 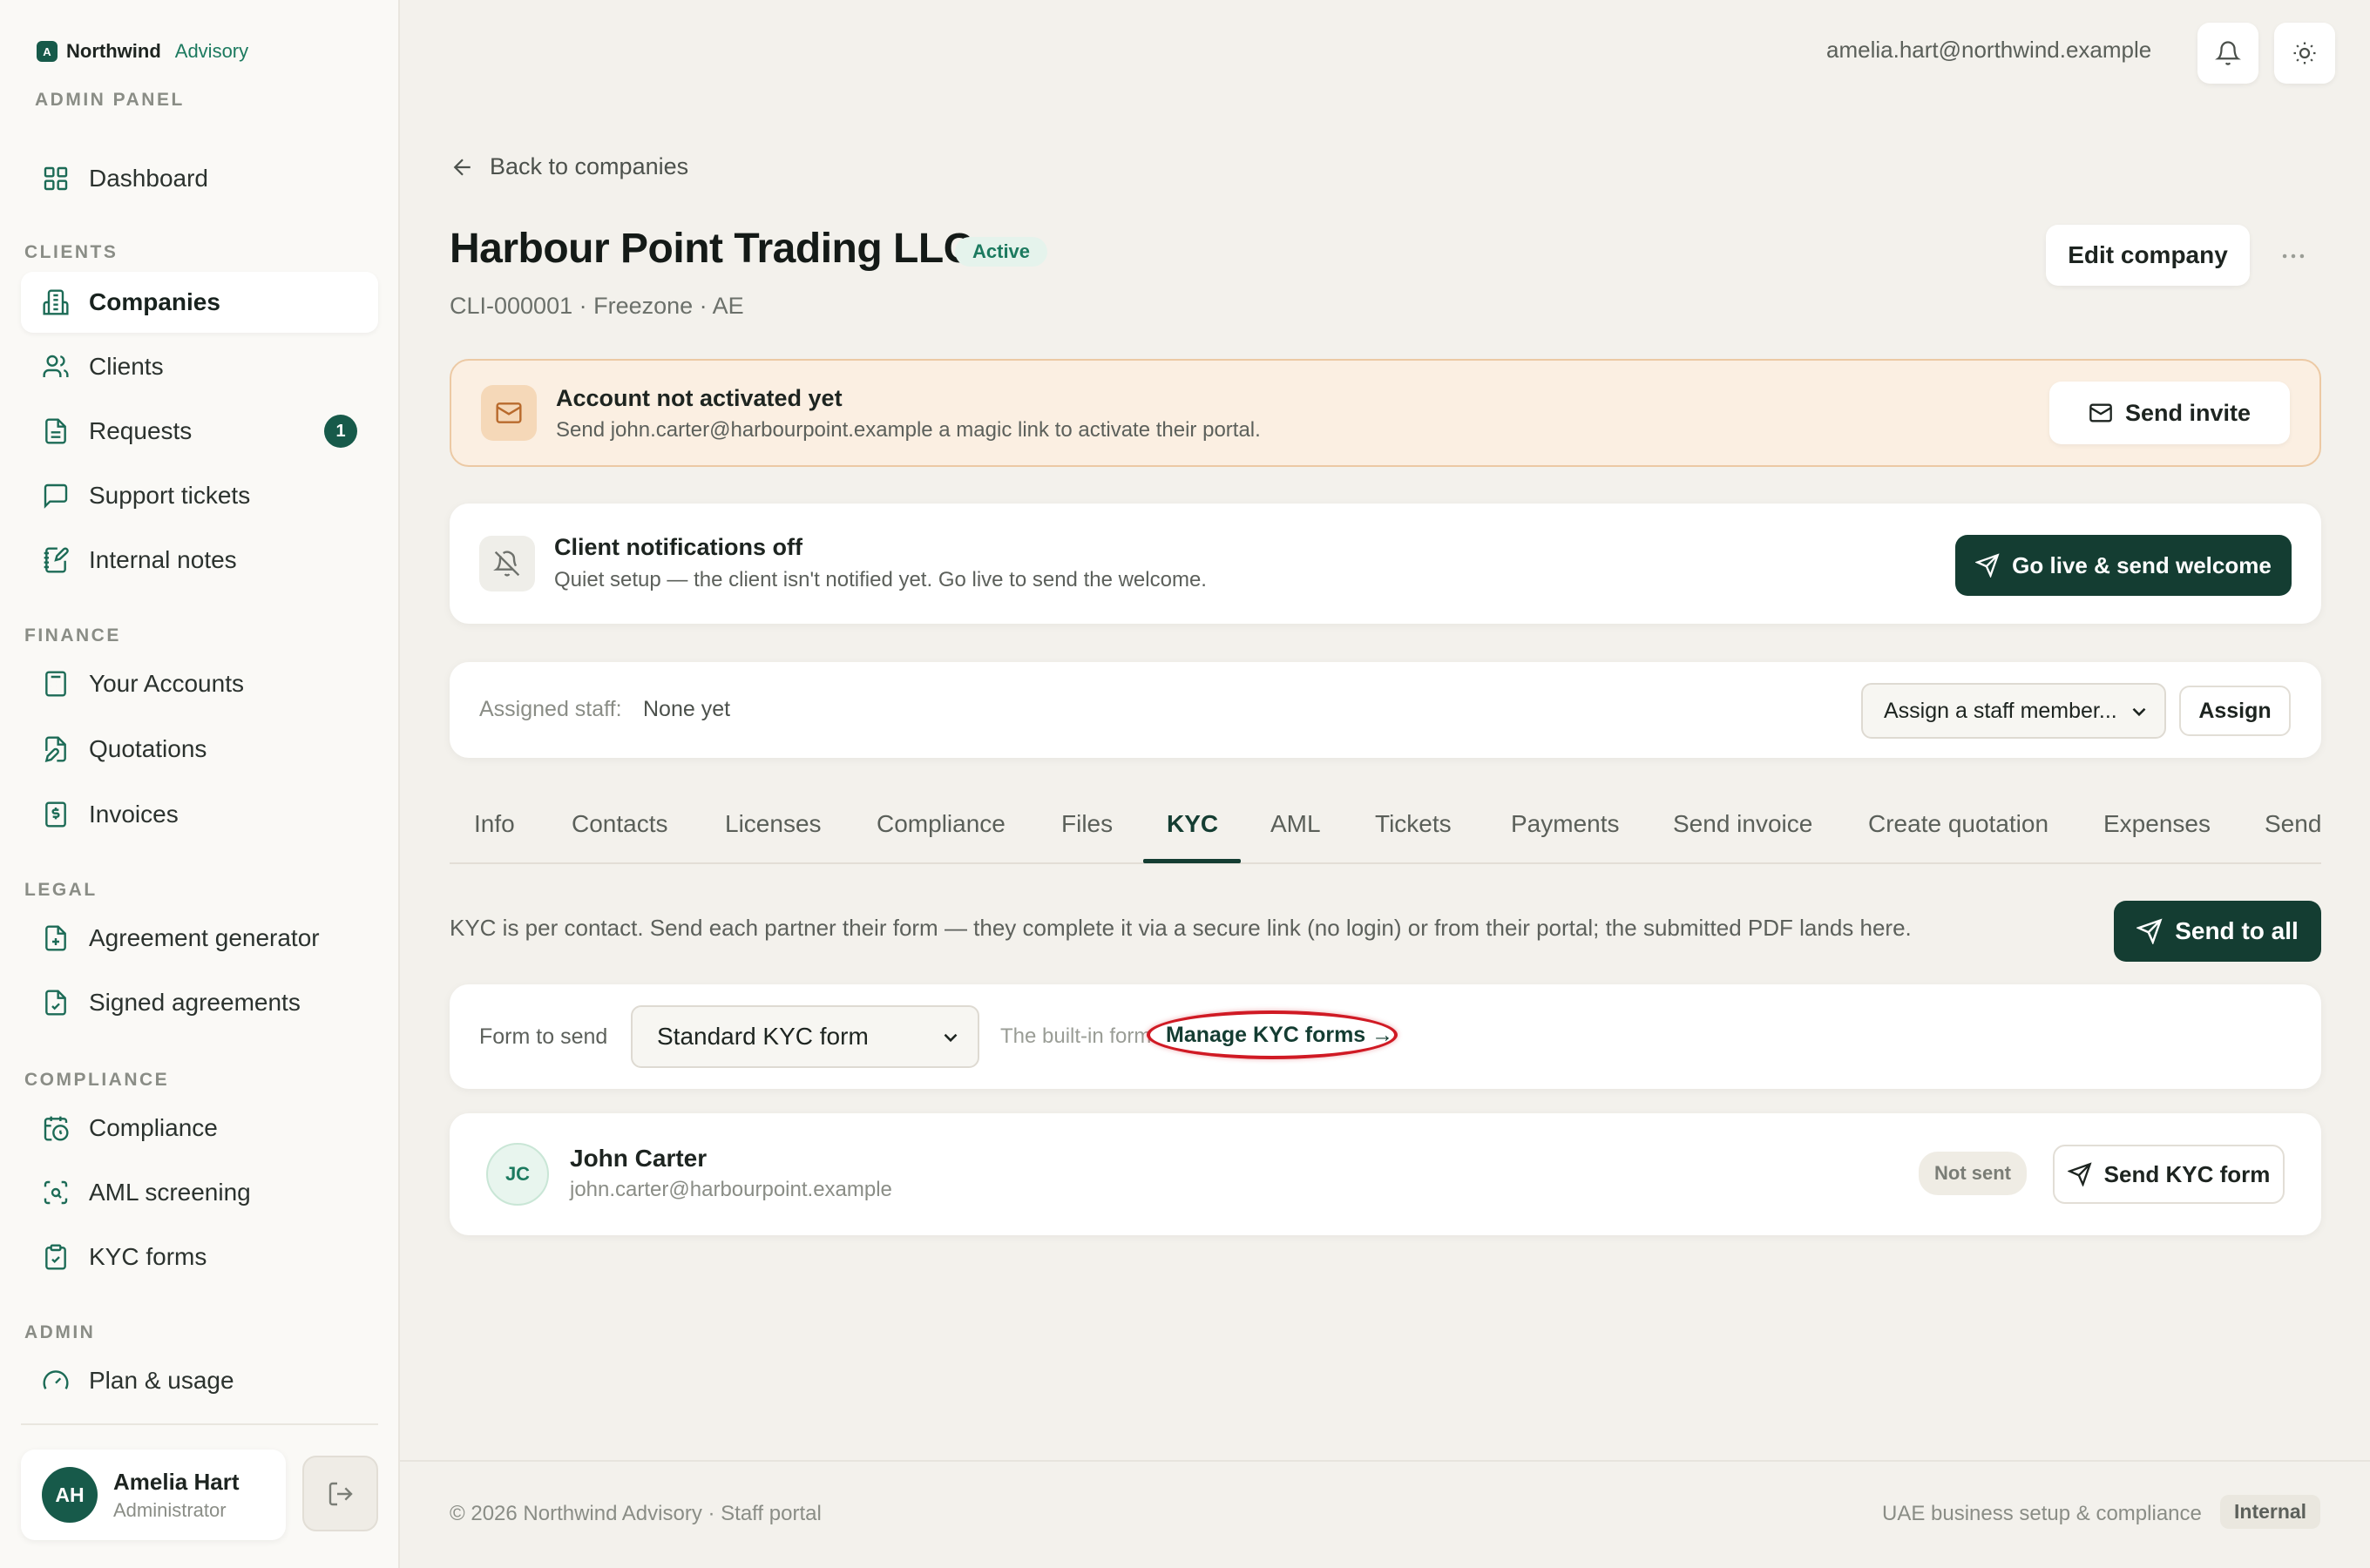 What do you see at coordinates (113, 51) in the screenshot?
I see `brand-name: Northwind` at bounding box center [113, 51].